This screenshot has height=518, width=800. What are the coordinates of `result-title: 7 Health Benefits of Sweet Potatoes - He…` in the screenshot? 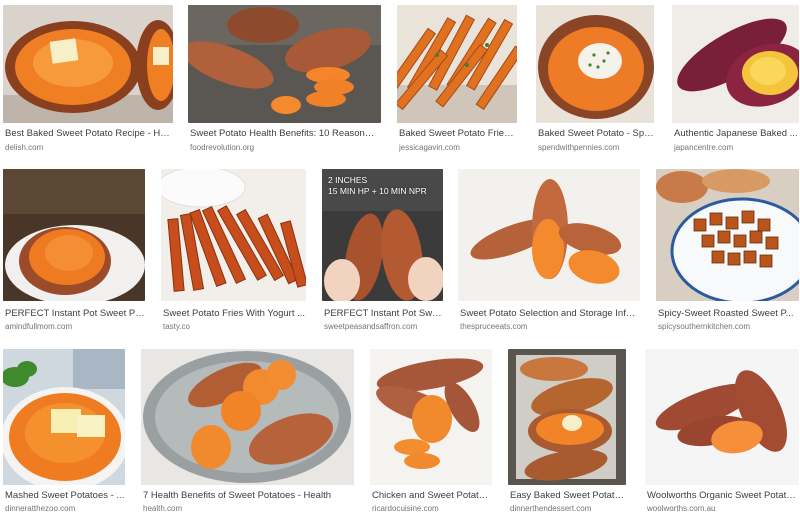 It's located at (248, 495).